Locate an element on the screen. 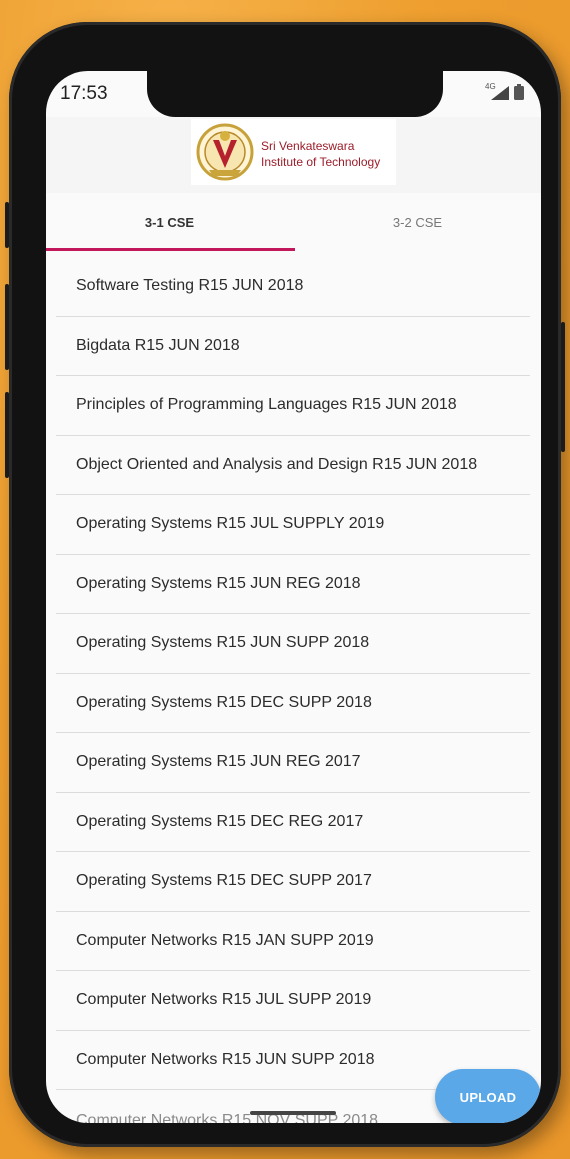  list-item: Operating Systems R15 JUN REG 2018 is located at coordinates (293, 584).